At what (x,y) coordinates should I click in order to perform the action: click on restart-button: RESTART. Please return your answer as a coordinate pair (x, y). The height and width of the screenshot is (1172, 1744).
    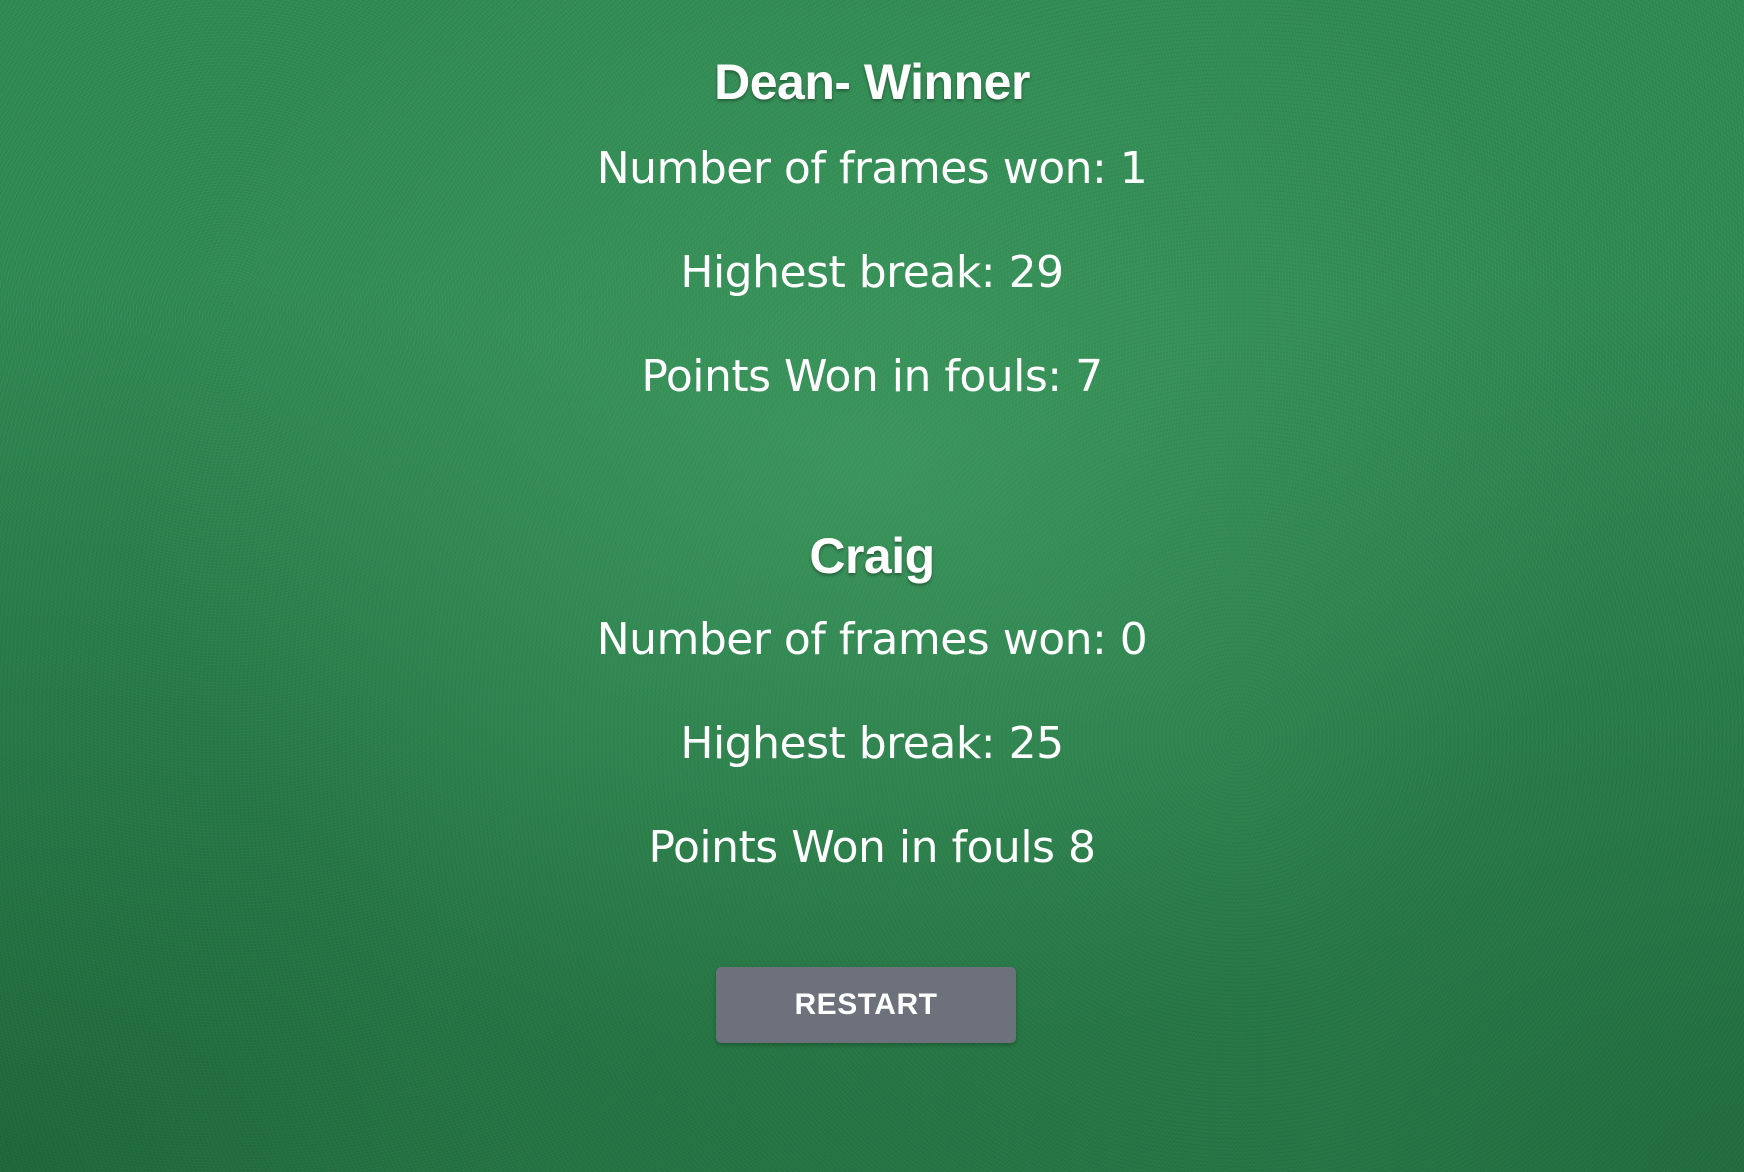
    Looking at the image, I should click on (866, 1005).